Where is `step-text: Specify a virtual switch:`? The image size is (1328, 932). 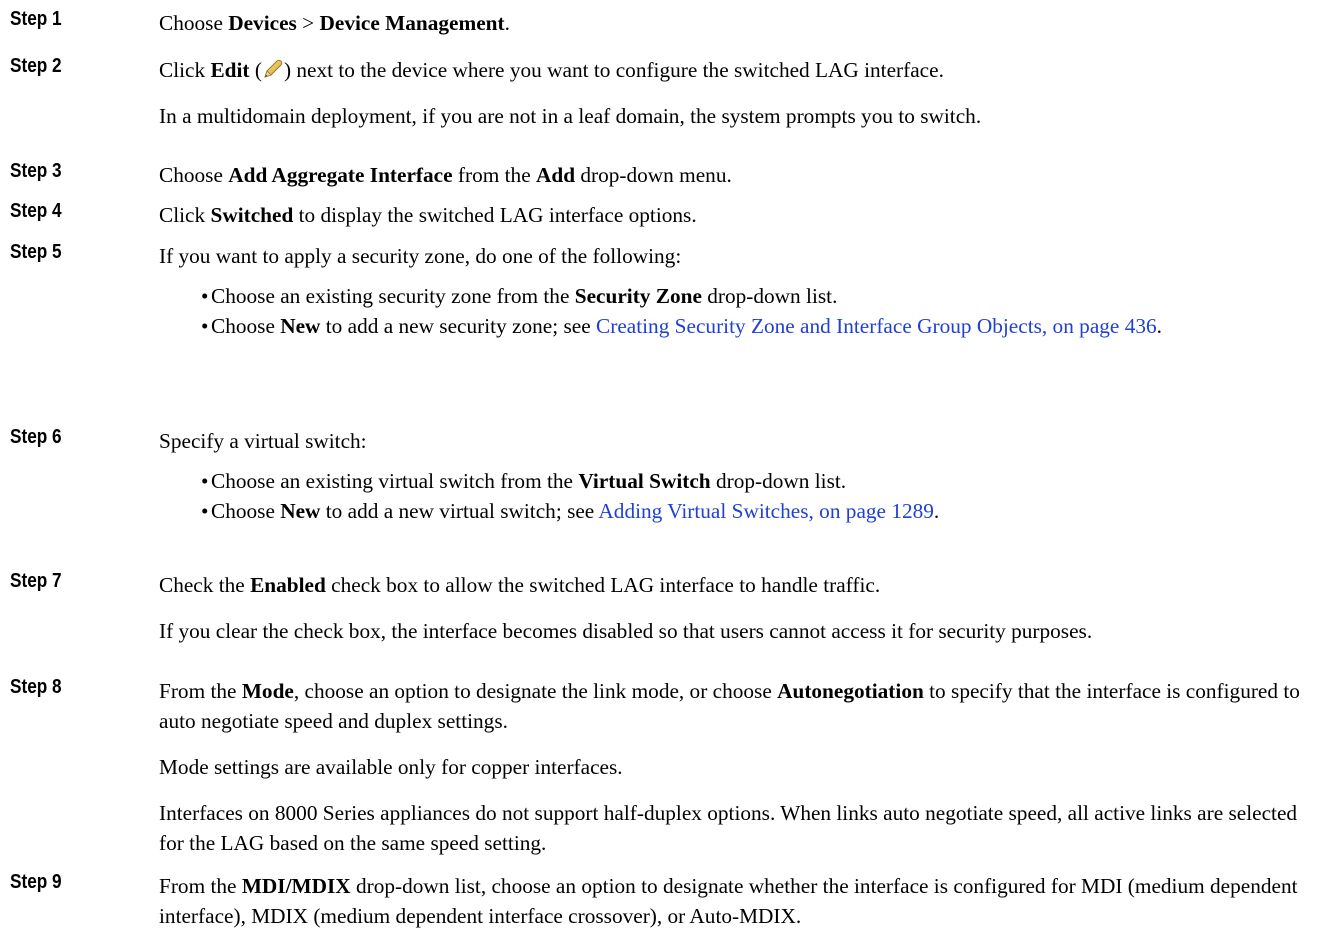 step-text: Specify a virtual switch: is located at coordinates (263, 441).